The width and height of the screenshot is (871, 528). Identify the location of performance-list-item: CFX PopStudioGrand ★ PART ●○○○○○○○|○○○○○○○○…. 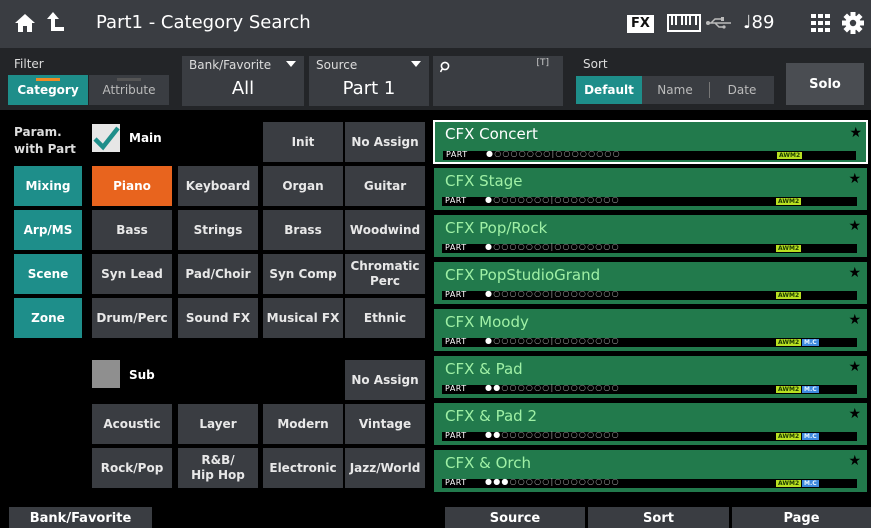
(650, 283).